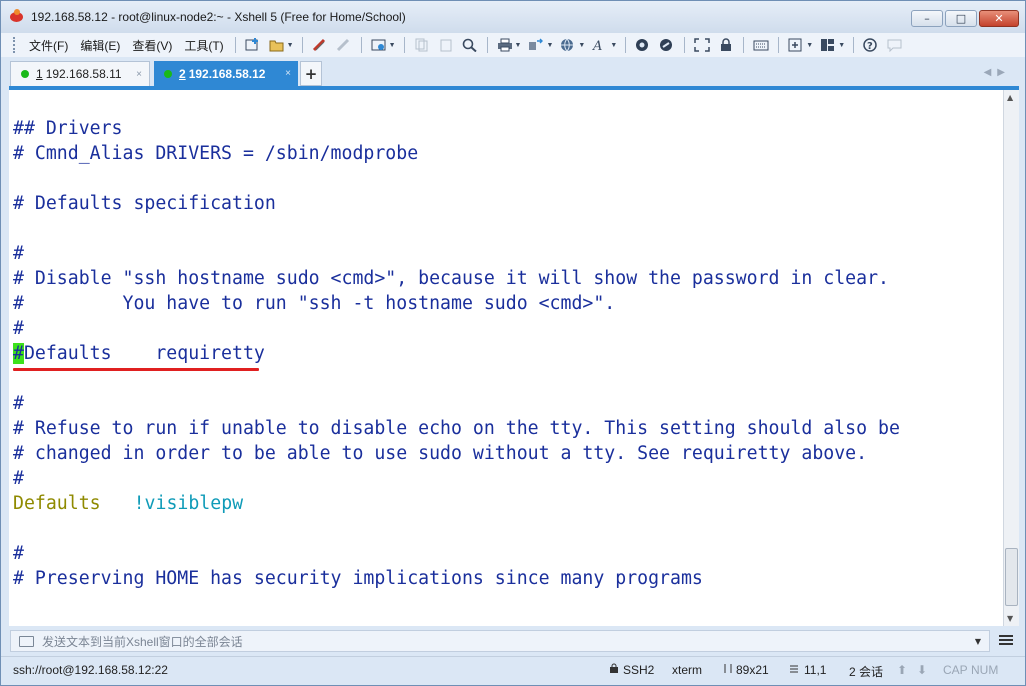 This screenshot has width=1026, height=686. What do you see at coordinates (518, 45) in the screenshot?
I see `print-dropdown-icon: ▼` at bounding box center [518, 45].